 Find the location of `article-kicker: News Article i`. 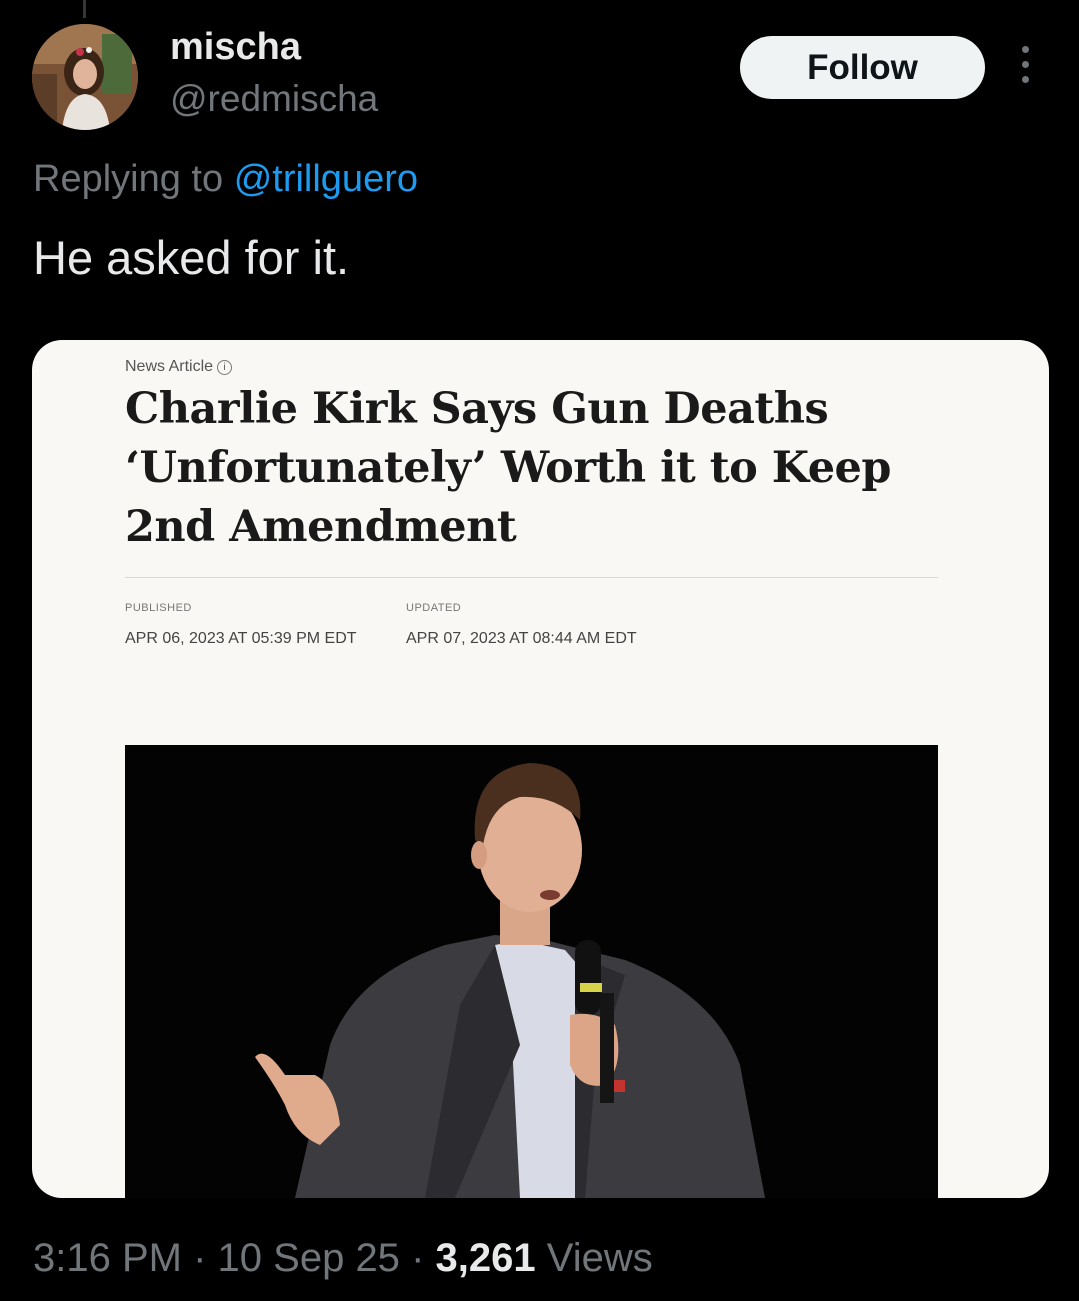

article-kicker: News Article i is located at coordinates (179, 367).